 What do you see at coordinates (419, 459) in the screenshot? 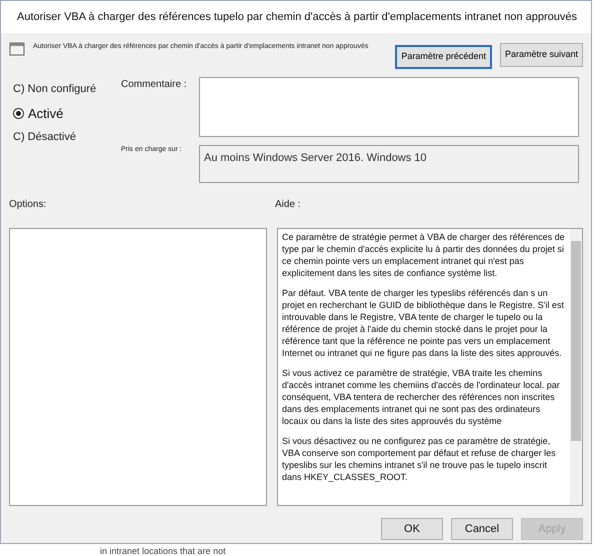
I see `help-paragraph: Si vous désactivez ou ne configurez pas ce paramètre de stratégie, VBA conserve son comportement par défaut et refuse de charger les typeslibs sur les chemins intranet s'il ne trouve pas le tupelo inscrit dans HKEY_CLASSES_ROOT.` at bounding box center [419, 459].